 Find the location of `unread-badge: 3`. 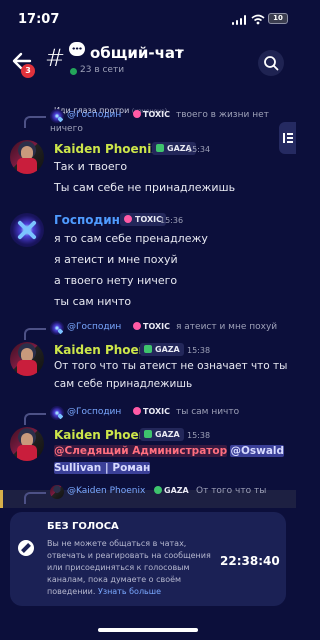

unread-badge: 3 is located at coordinates (28, 71).